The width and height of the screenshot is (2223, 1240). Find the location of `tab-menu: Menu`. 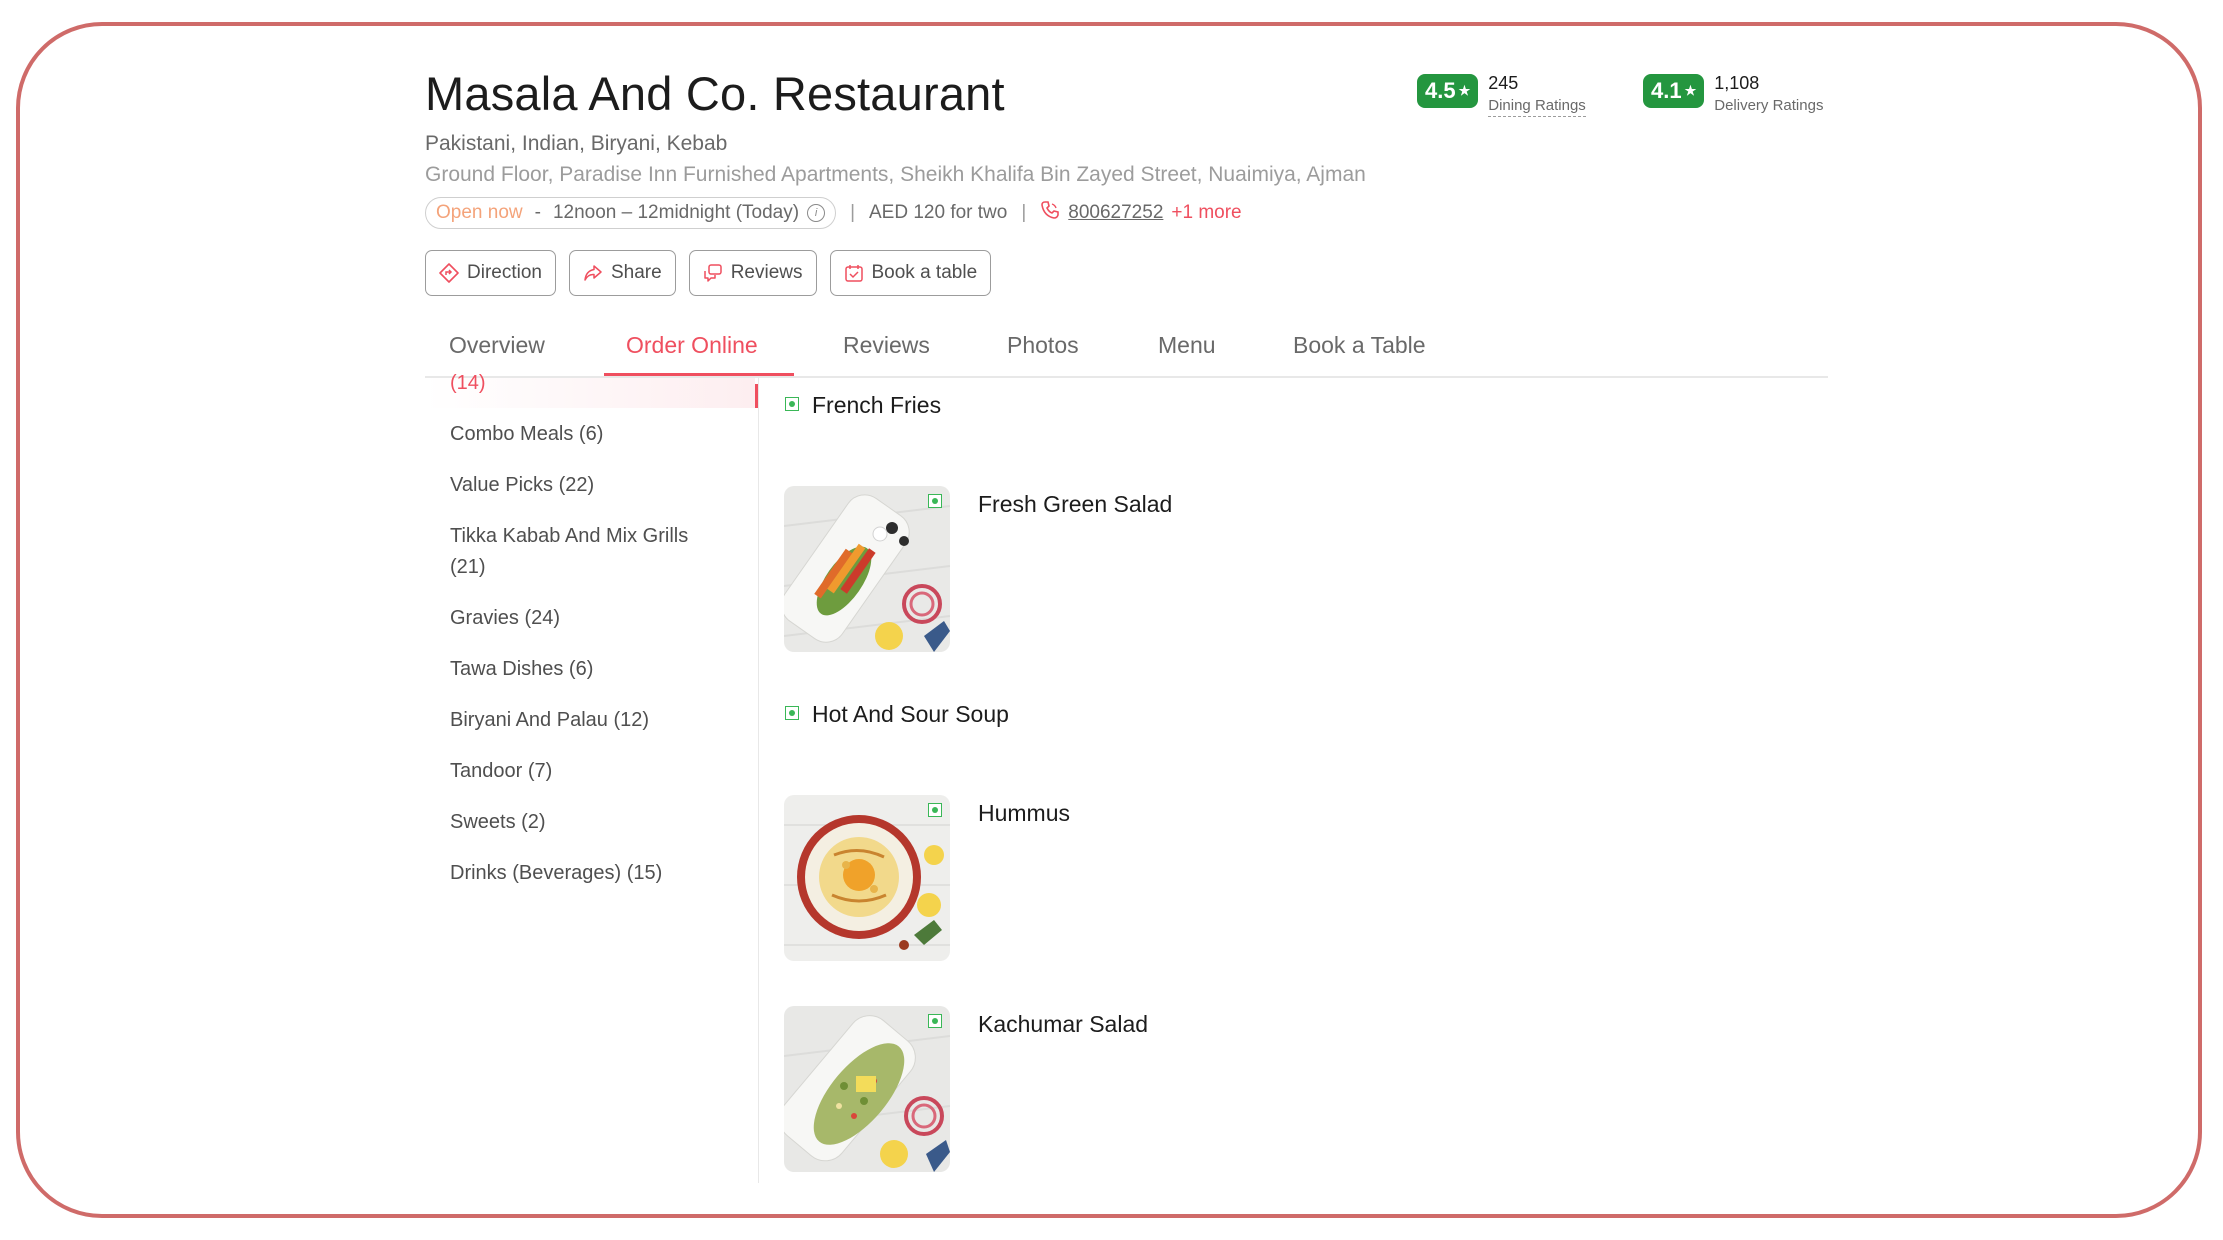

tab-menu: Menu is located at coordinates (1187, 345).